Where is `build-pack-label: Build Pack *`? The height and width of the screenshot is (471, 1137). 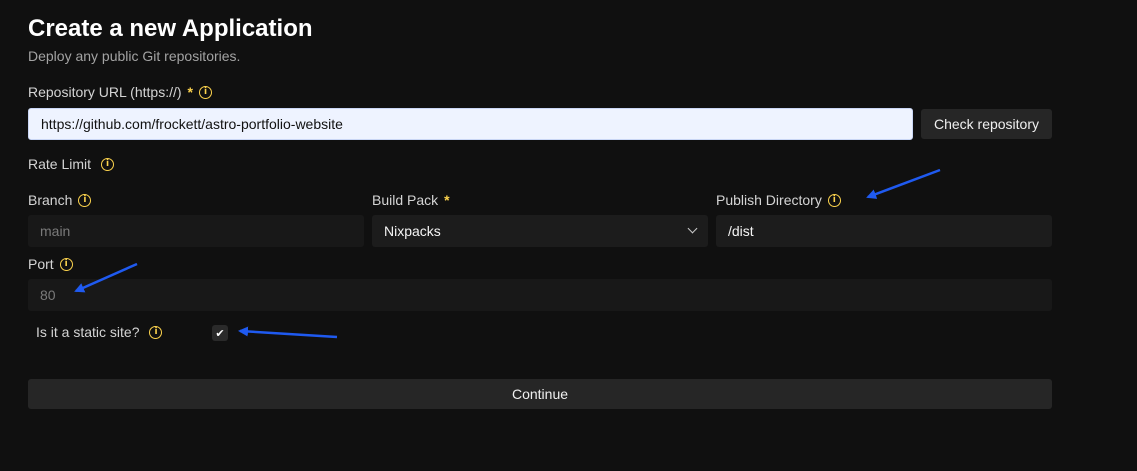 build-pack-label: Build Pack * is located at coordinates (411, 200).